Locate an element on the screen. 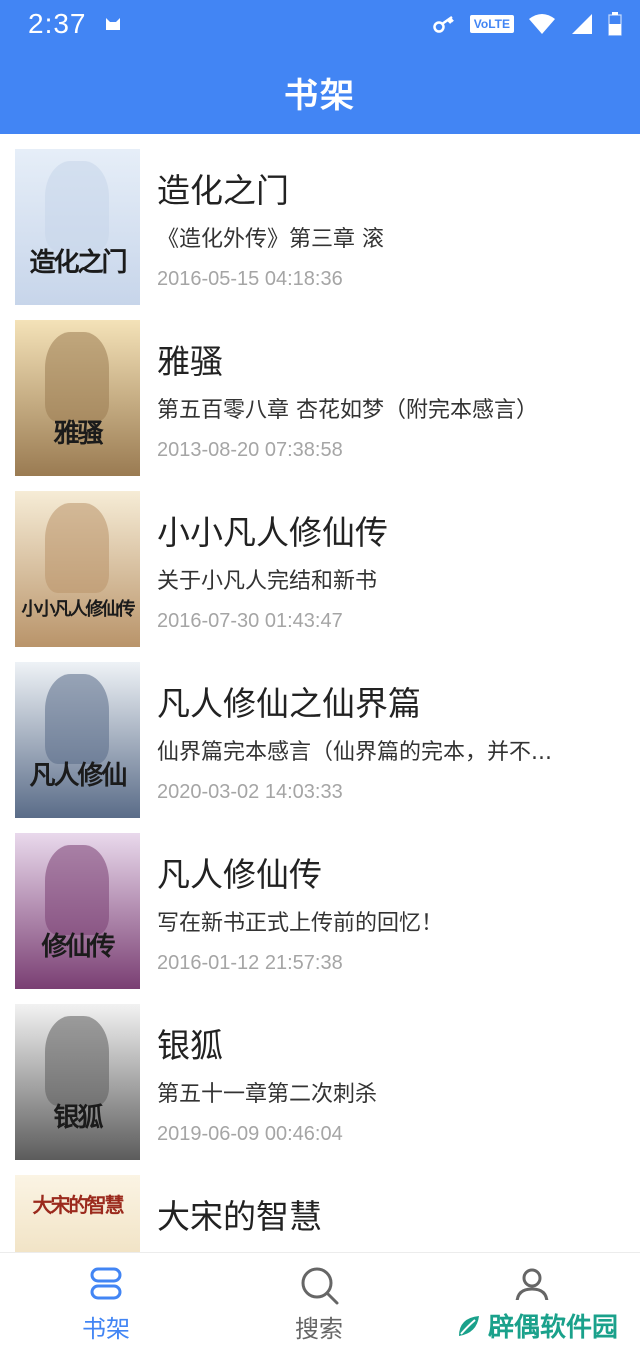 This screenshot has width=640, height=1352. status-time: 2:37 is located at coordinates (57, 23).